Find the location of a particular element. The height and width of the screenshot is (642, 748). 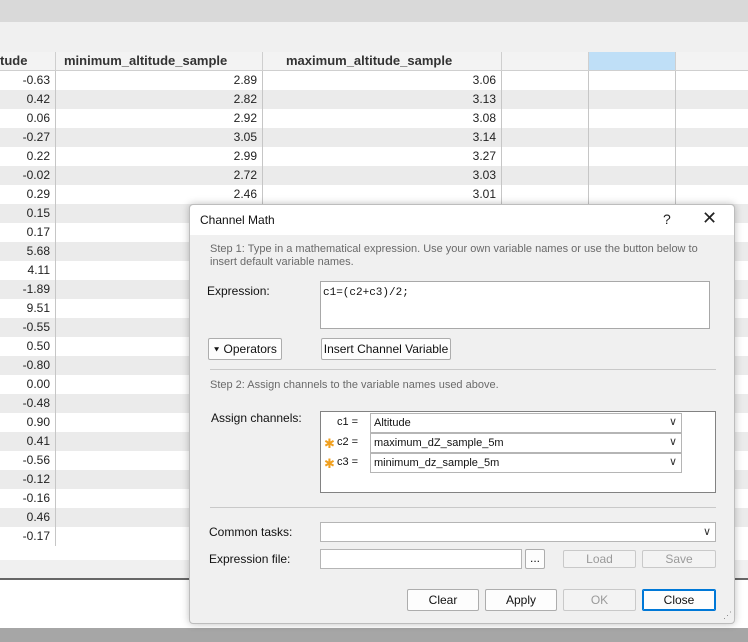

table-row: 0.22 2.99 3.27 is located at coordinates (374, 156).